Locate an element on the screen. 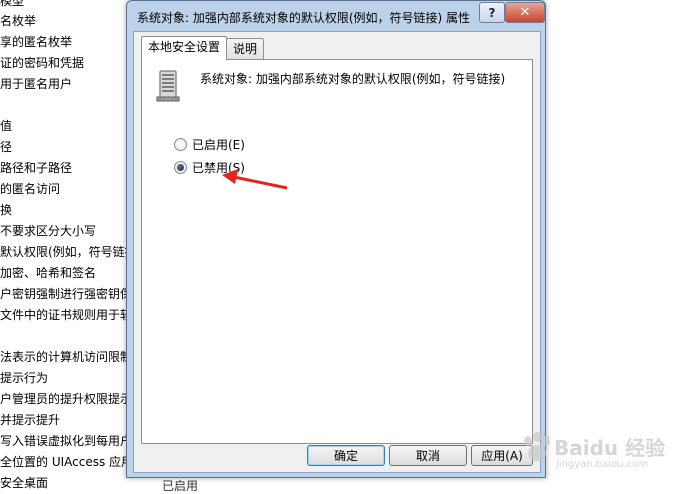 The height and width of the screenshot is (494, 684). baidu-watermark: Baidu 经验 jingyan.baidu.com is located at coordinates (600, 451).